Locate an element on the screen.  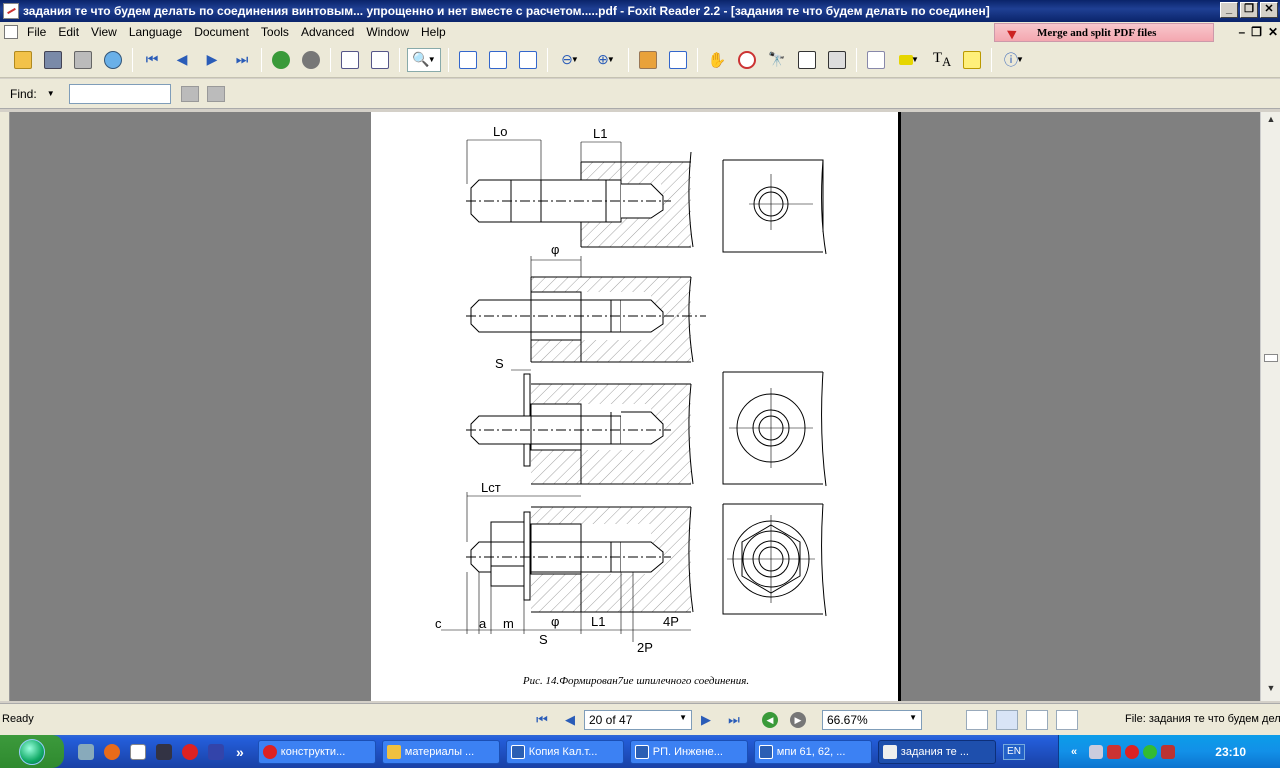
network-icon is located at coordinates (1096, 751).